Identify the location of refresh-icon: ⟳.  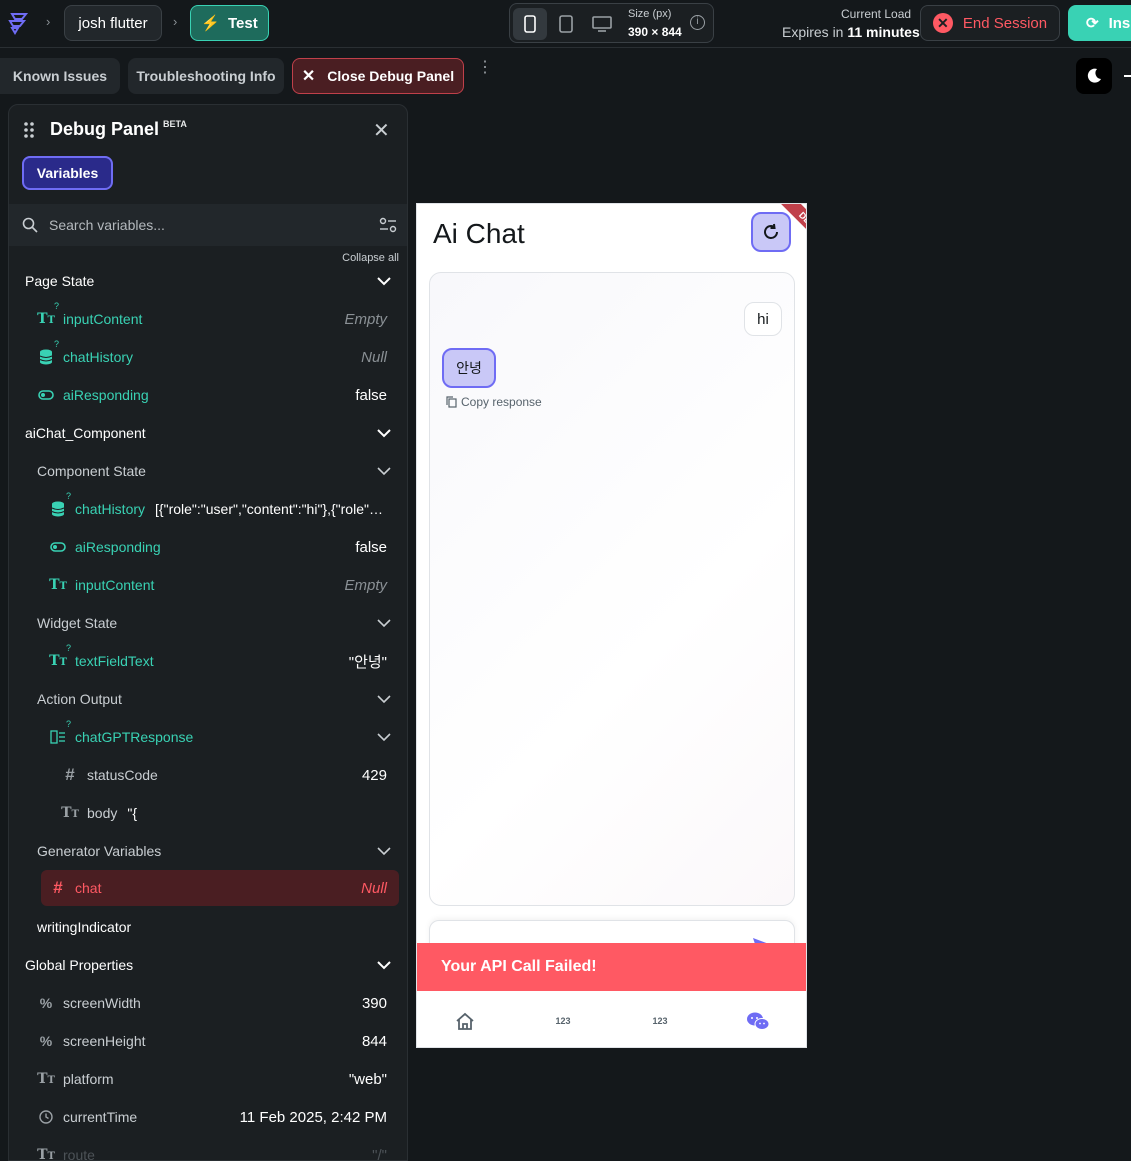
(1092, 23).